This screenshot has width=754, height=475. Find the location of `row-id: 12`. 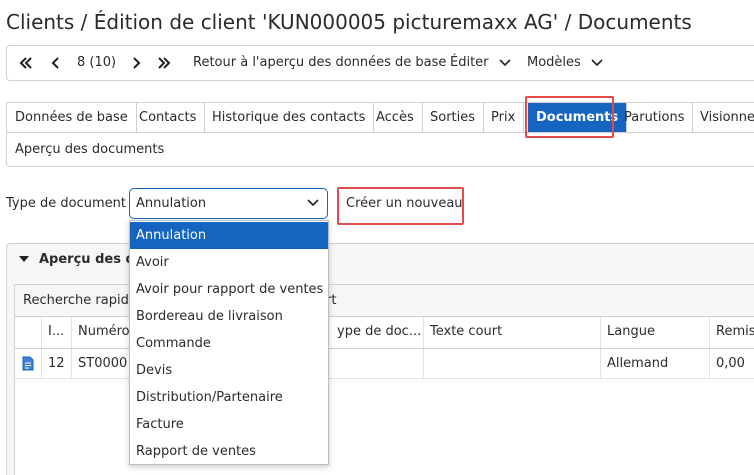

row-id: 12 is located at coordinates (57, 363).